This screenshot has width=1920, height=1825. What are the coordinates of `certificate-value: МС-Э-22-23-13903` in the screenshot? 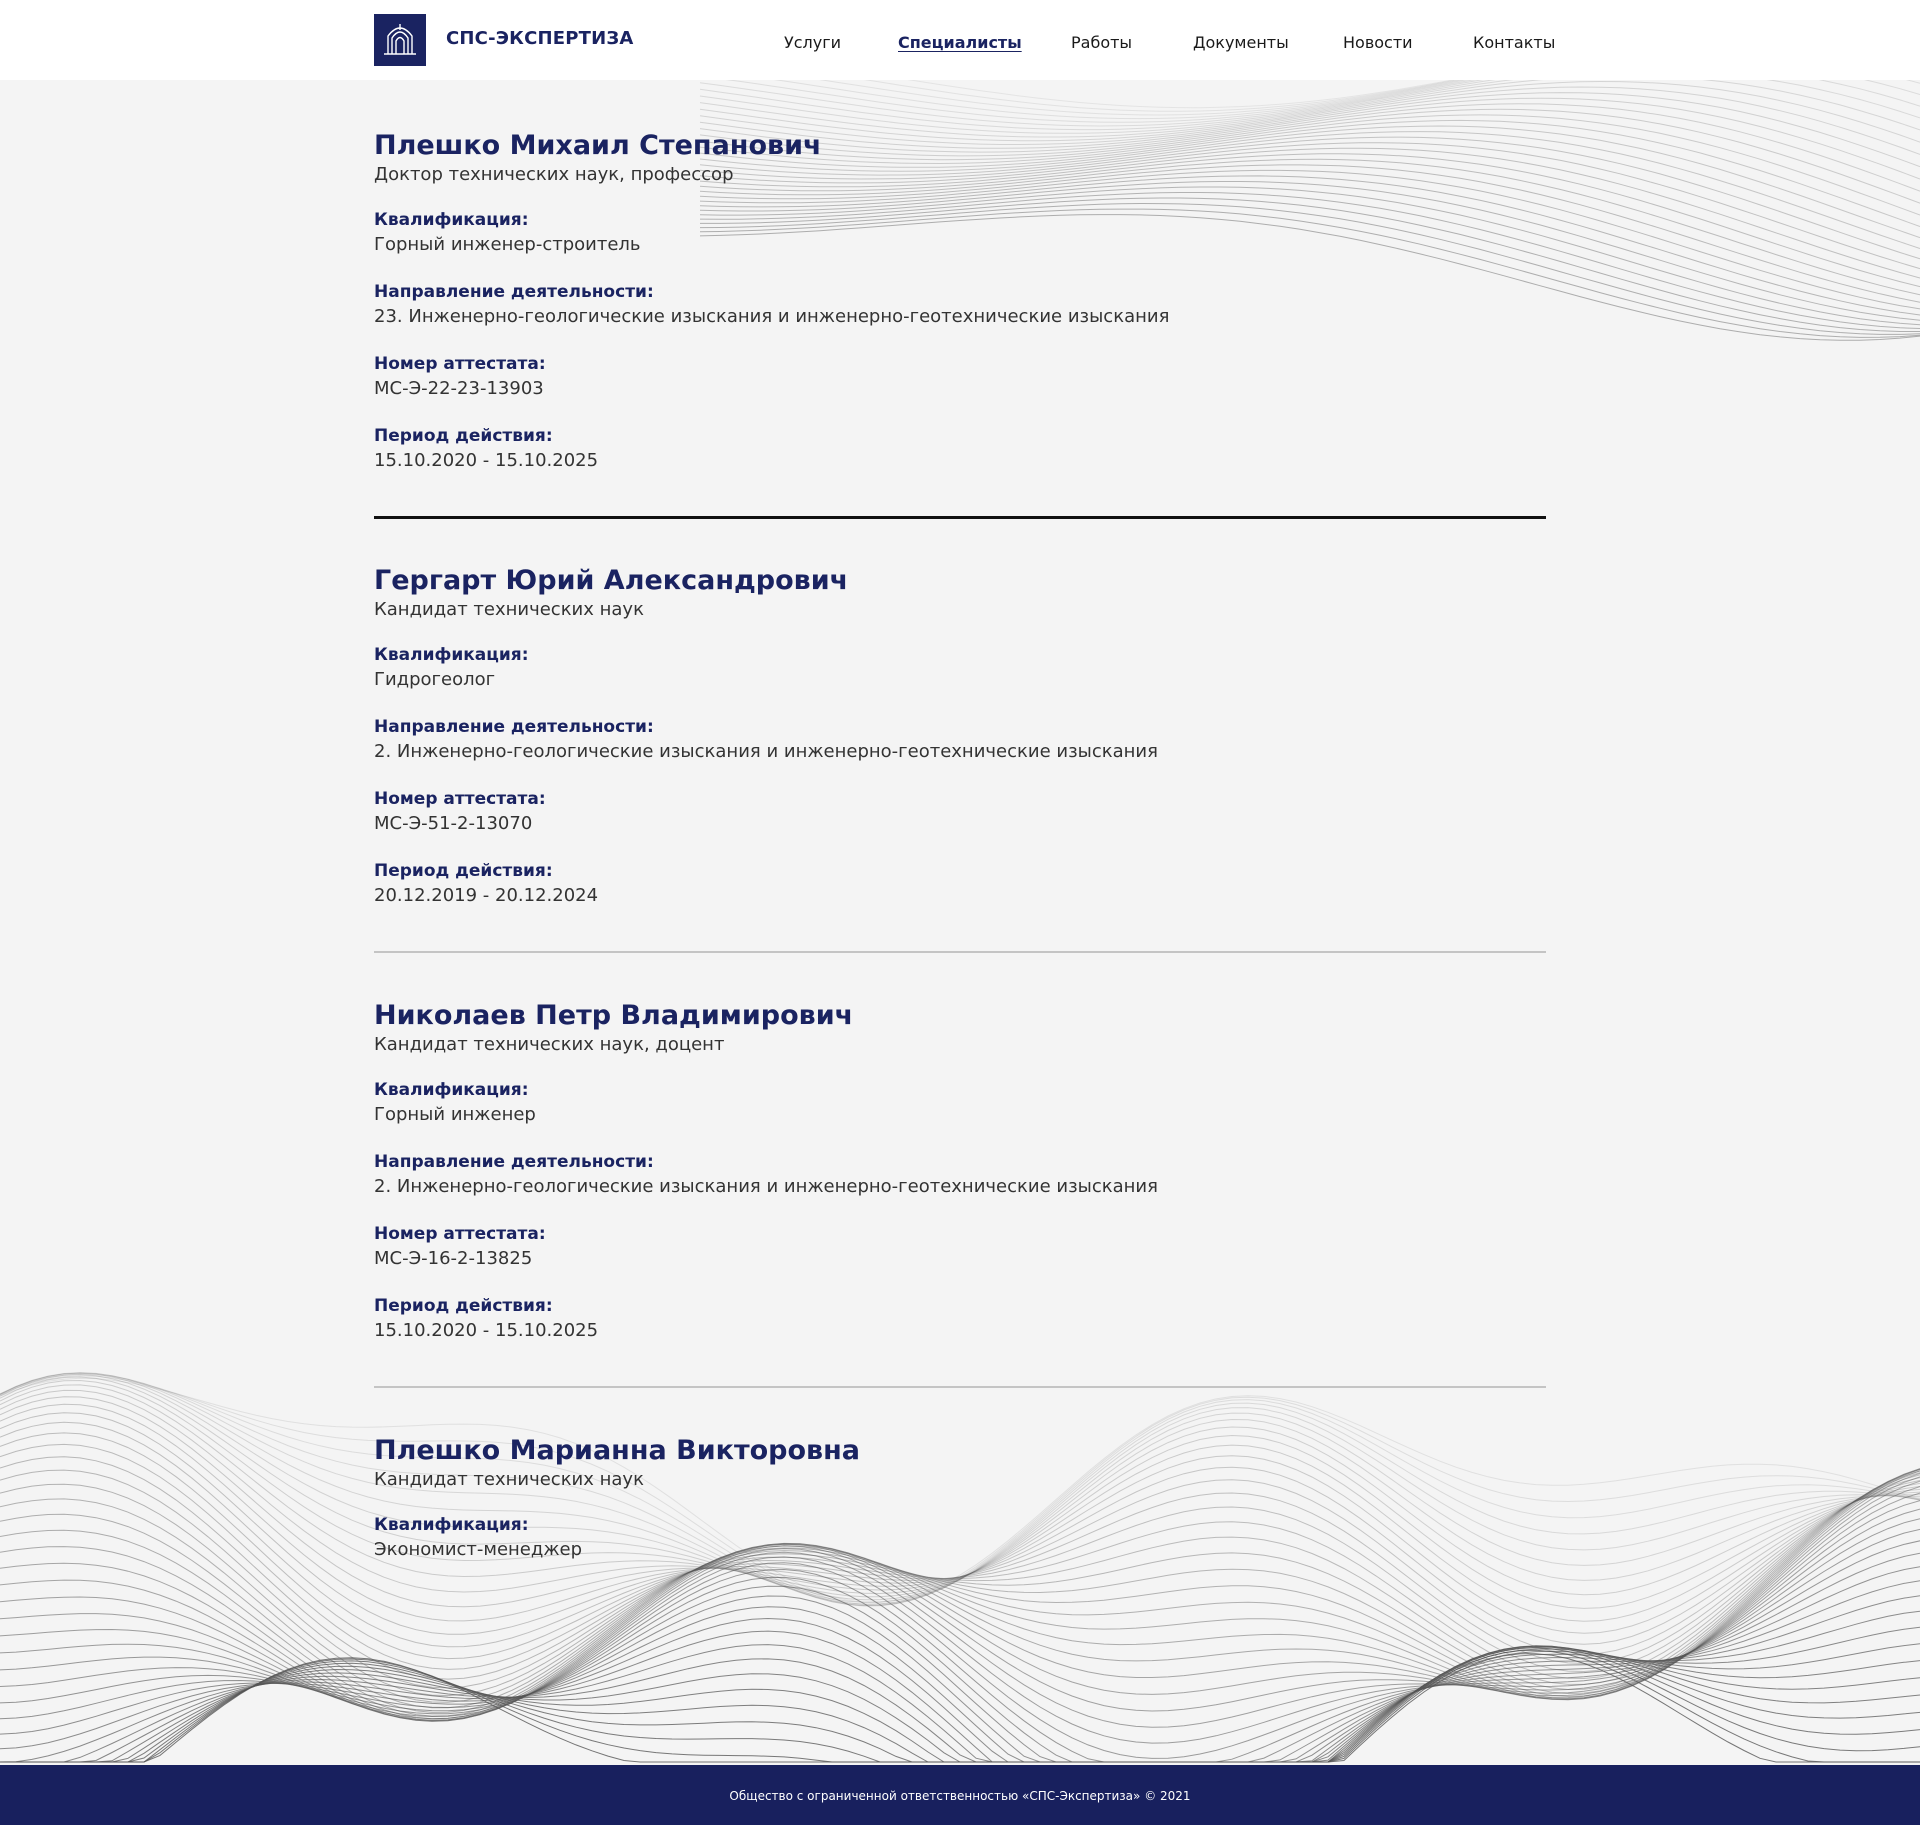 It's located at (459, 388).